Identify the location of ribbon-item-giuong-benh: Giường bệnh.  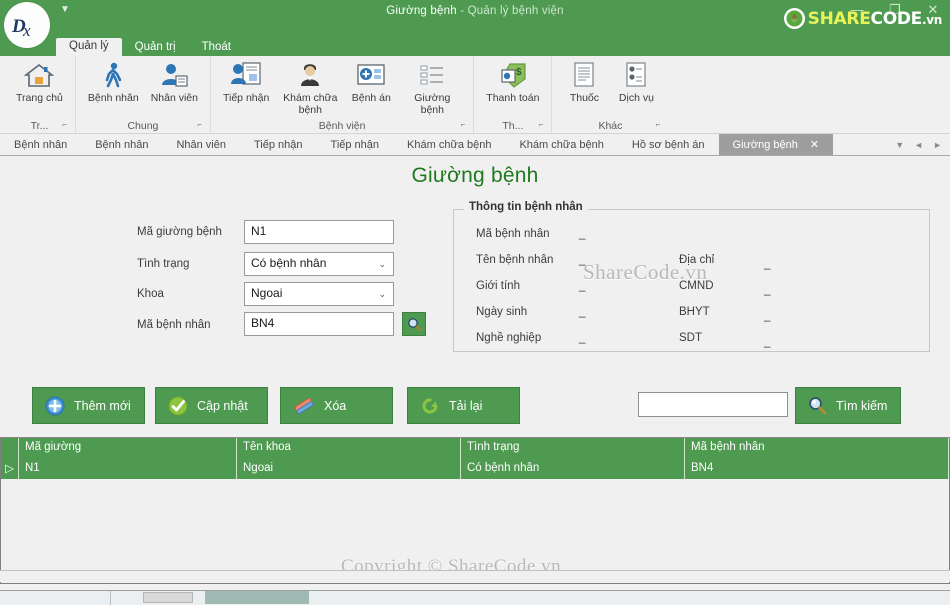
(432, 88).